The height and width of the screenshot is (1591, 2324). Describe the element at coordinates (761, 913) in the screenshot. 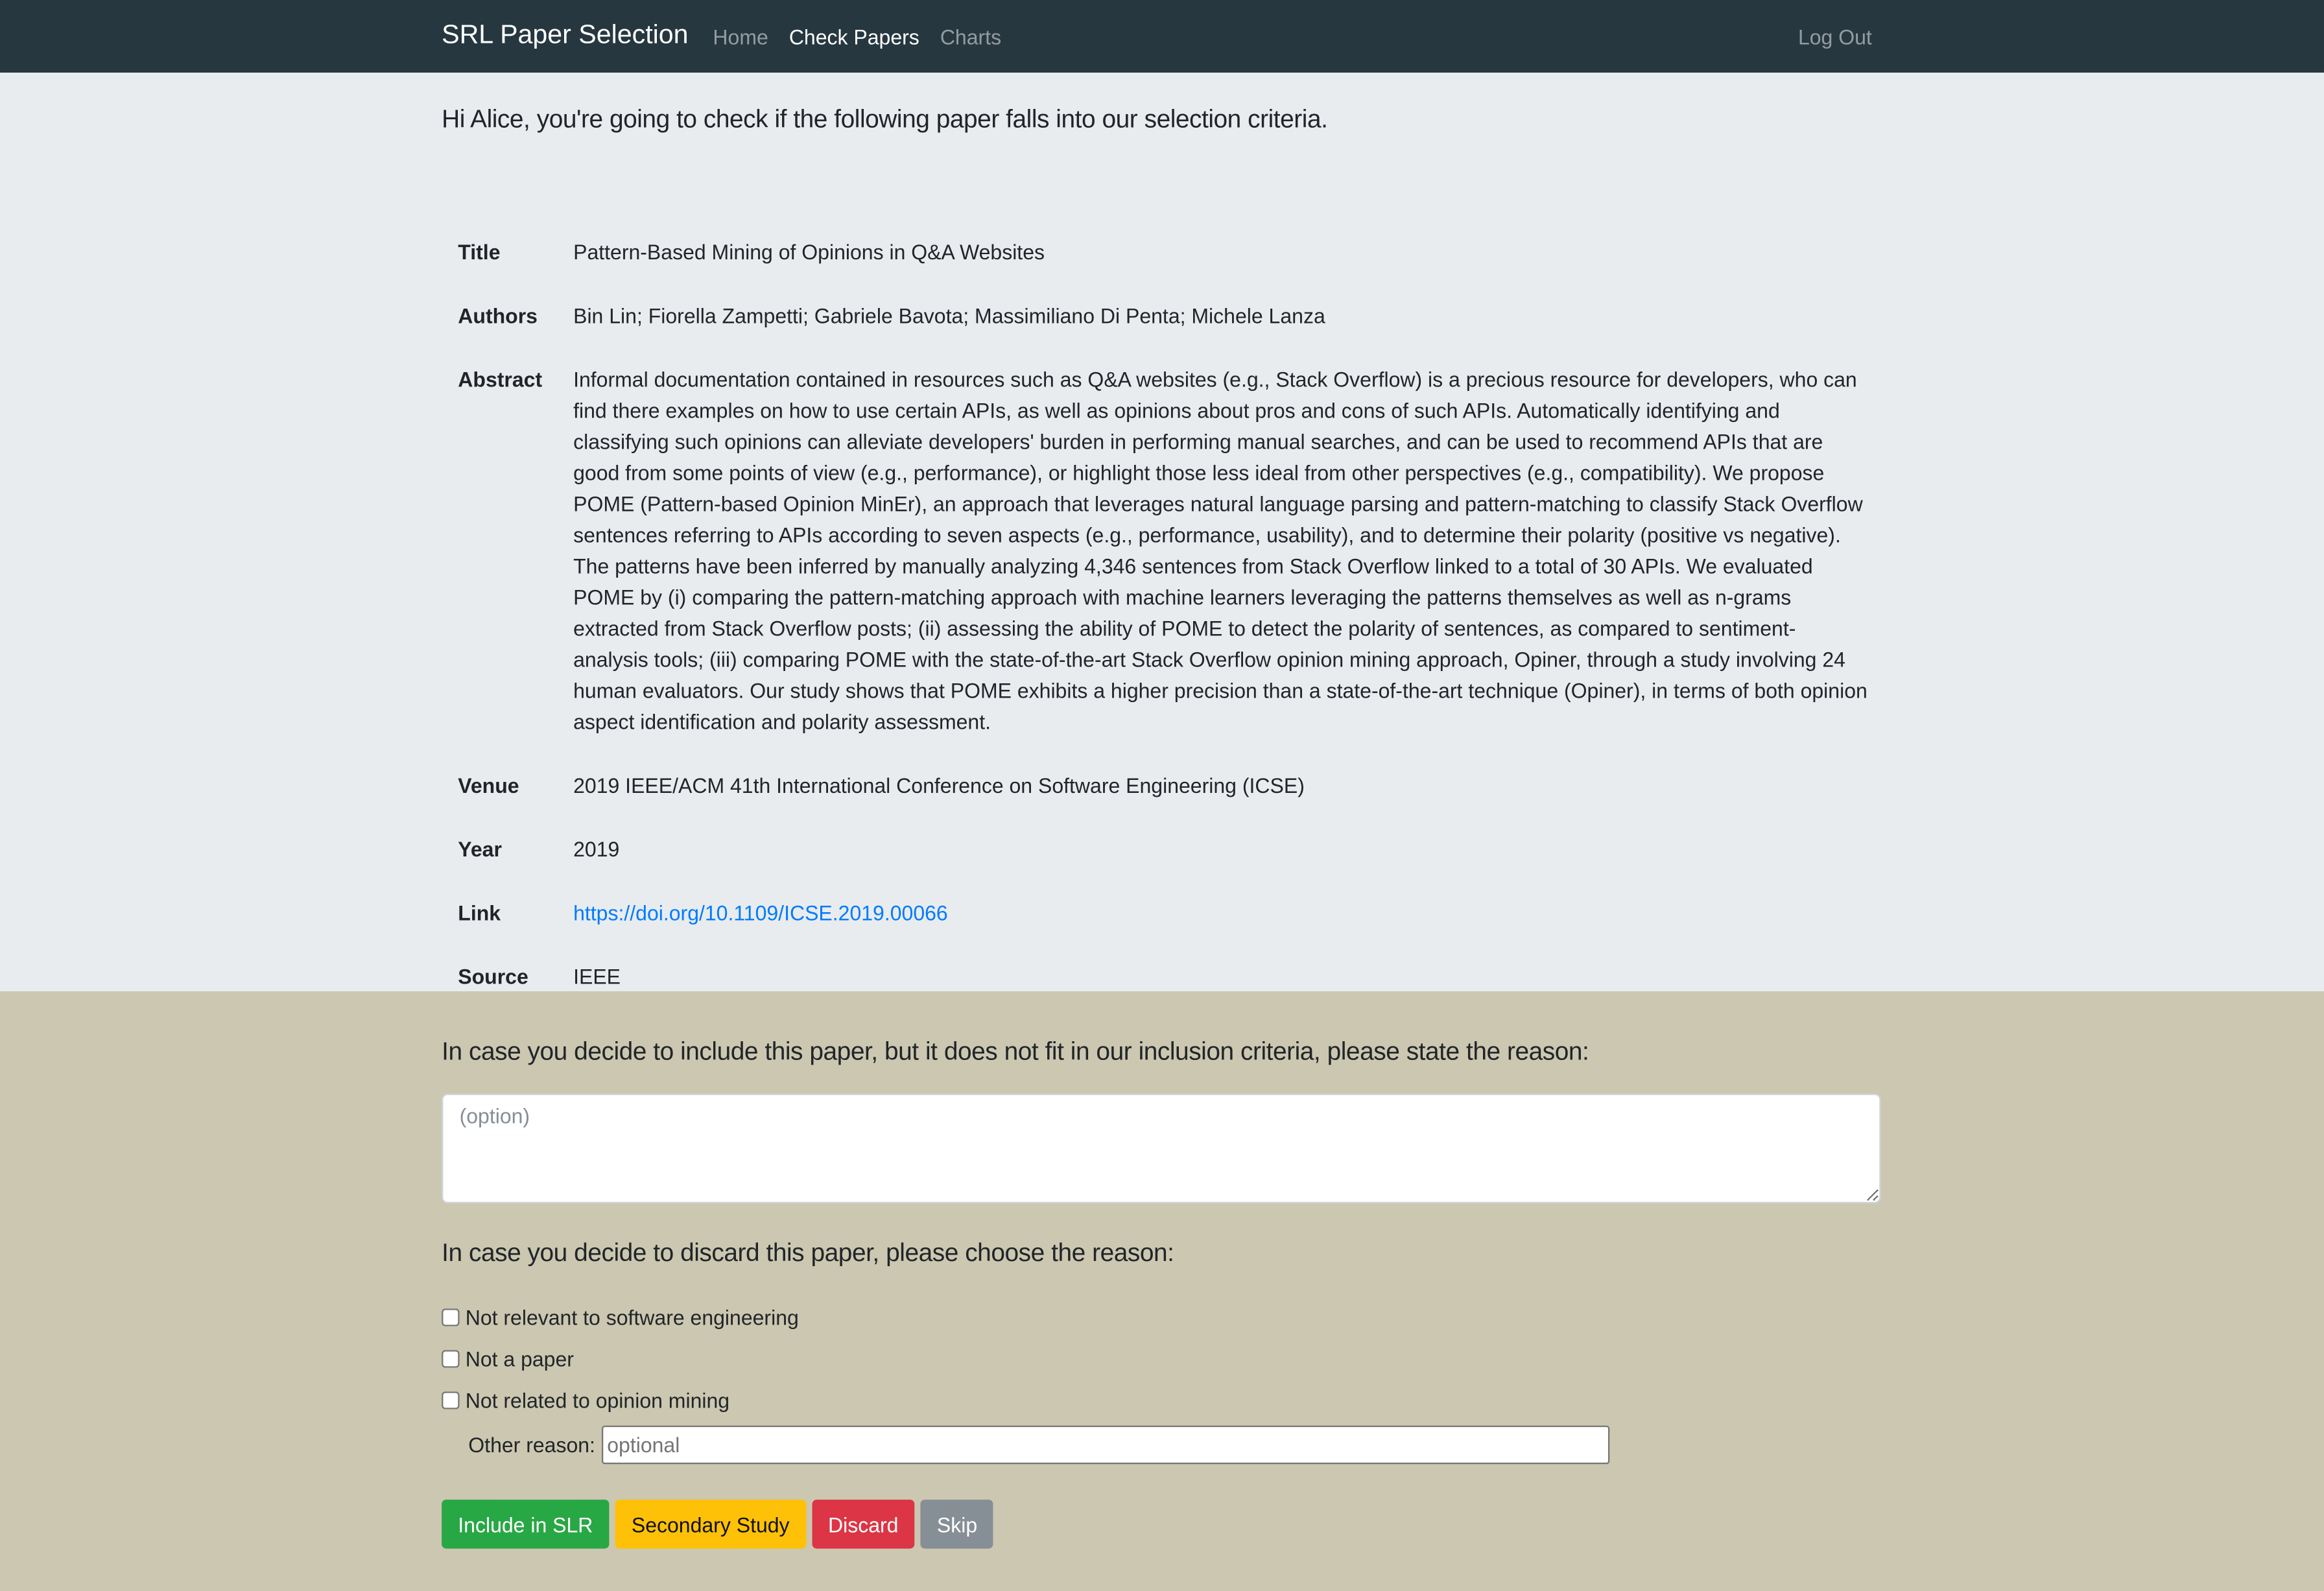

I see `paper-doi-link: https://doi.org/10.1109/ICSE.2019.00066` at that location.